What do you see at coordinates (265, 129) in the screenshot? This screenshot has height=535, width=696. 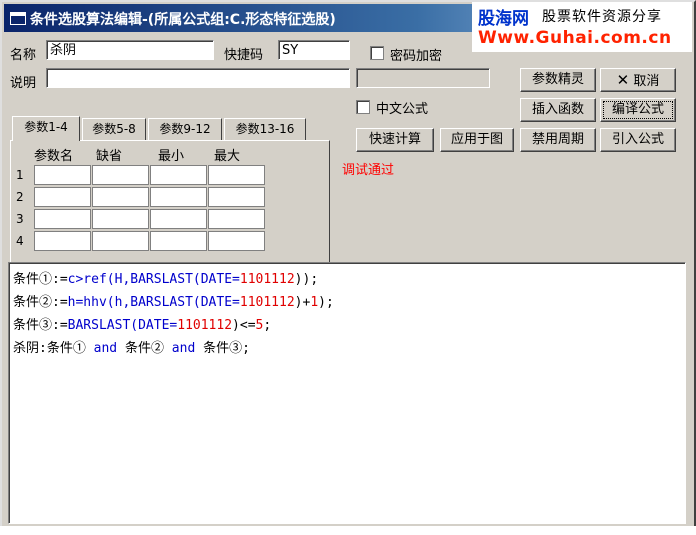 I see `tab-params-13-16: 参数13-16` at bounding box center [265, 129].